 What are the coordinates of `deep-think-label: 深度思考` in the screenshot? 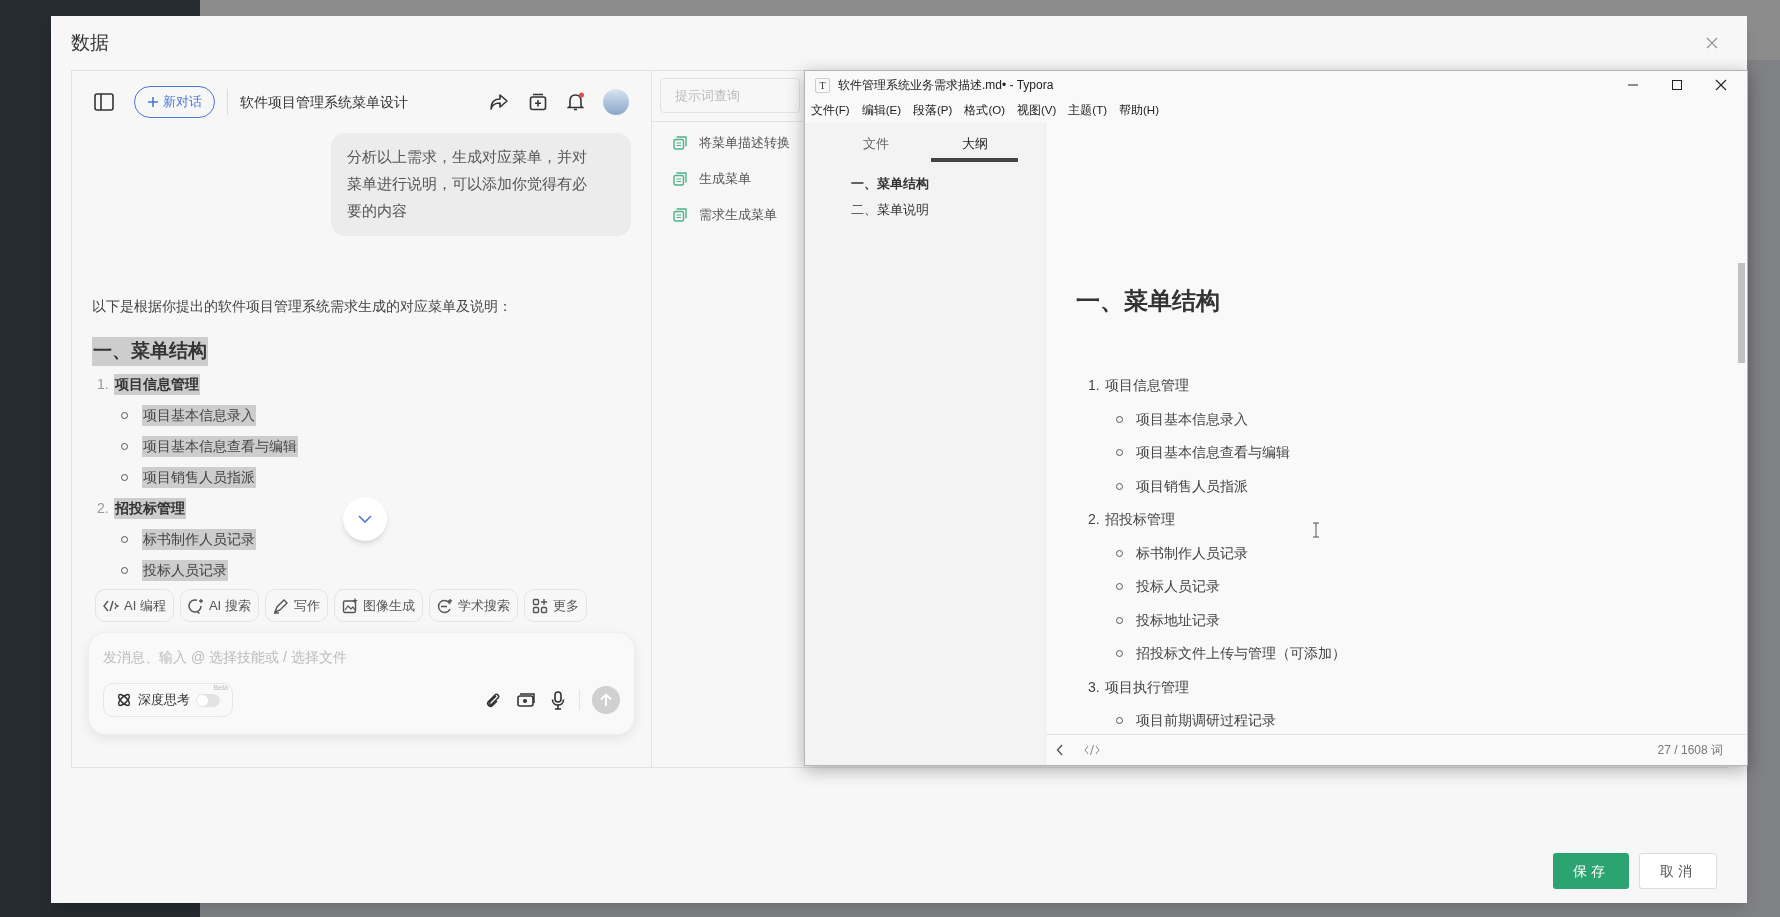 It's located at (164, 700).